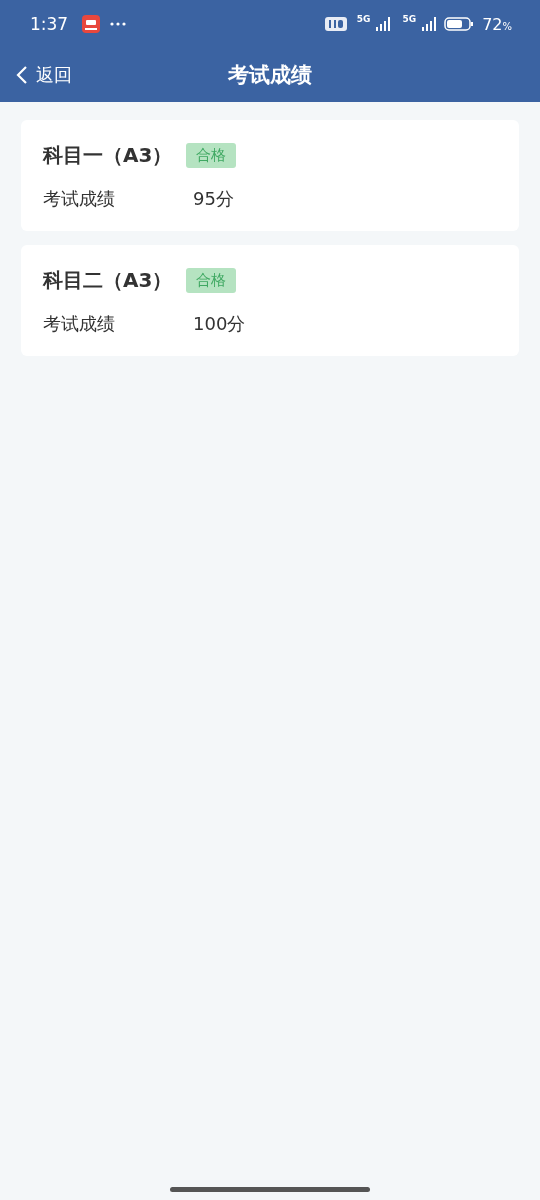 This screenshot has height=1200, width=540. What do you see at coordinates (118, 24) in the screenshot?
I see `more-icon` at bounding box center [118, 24].